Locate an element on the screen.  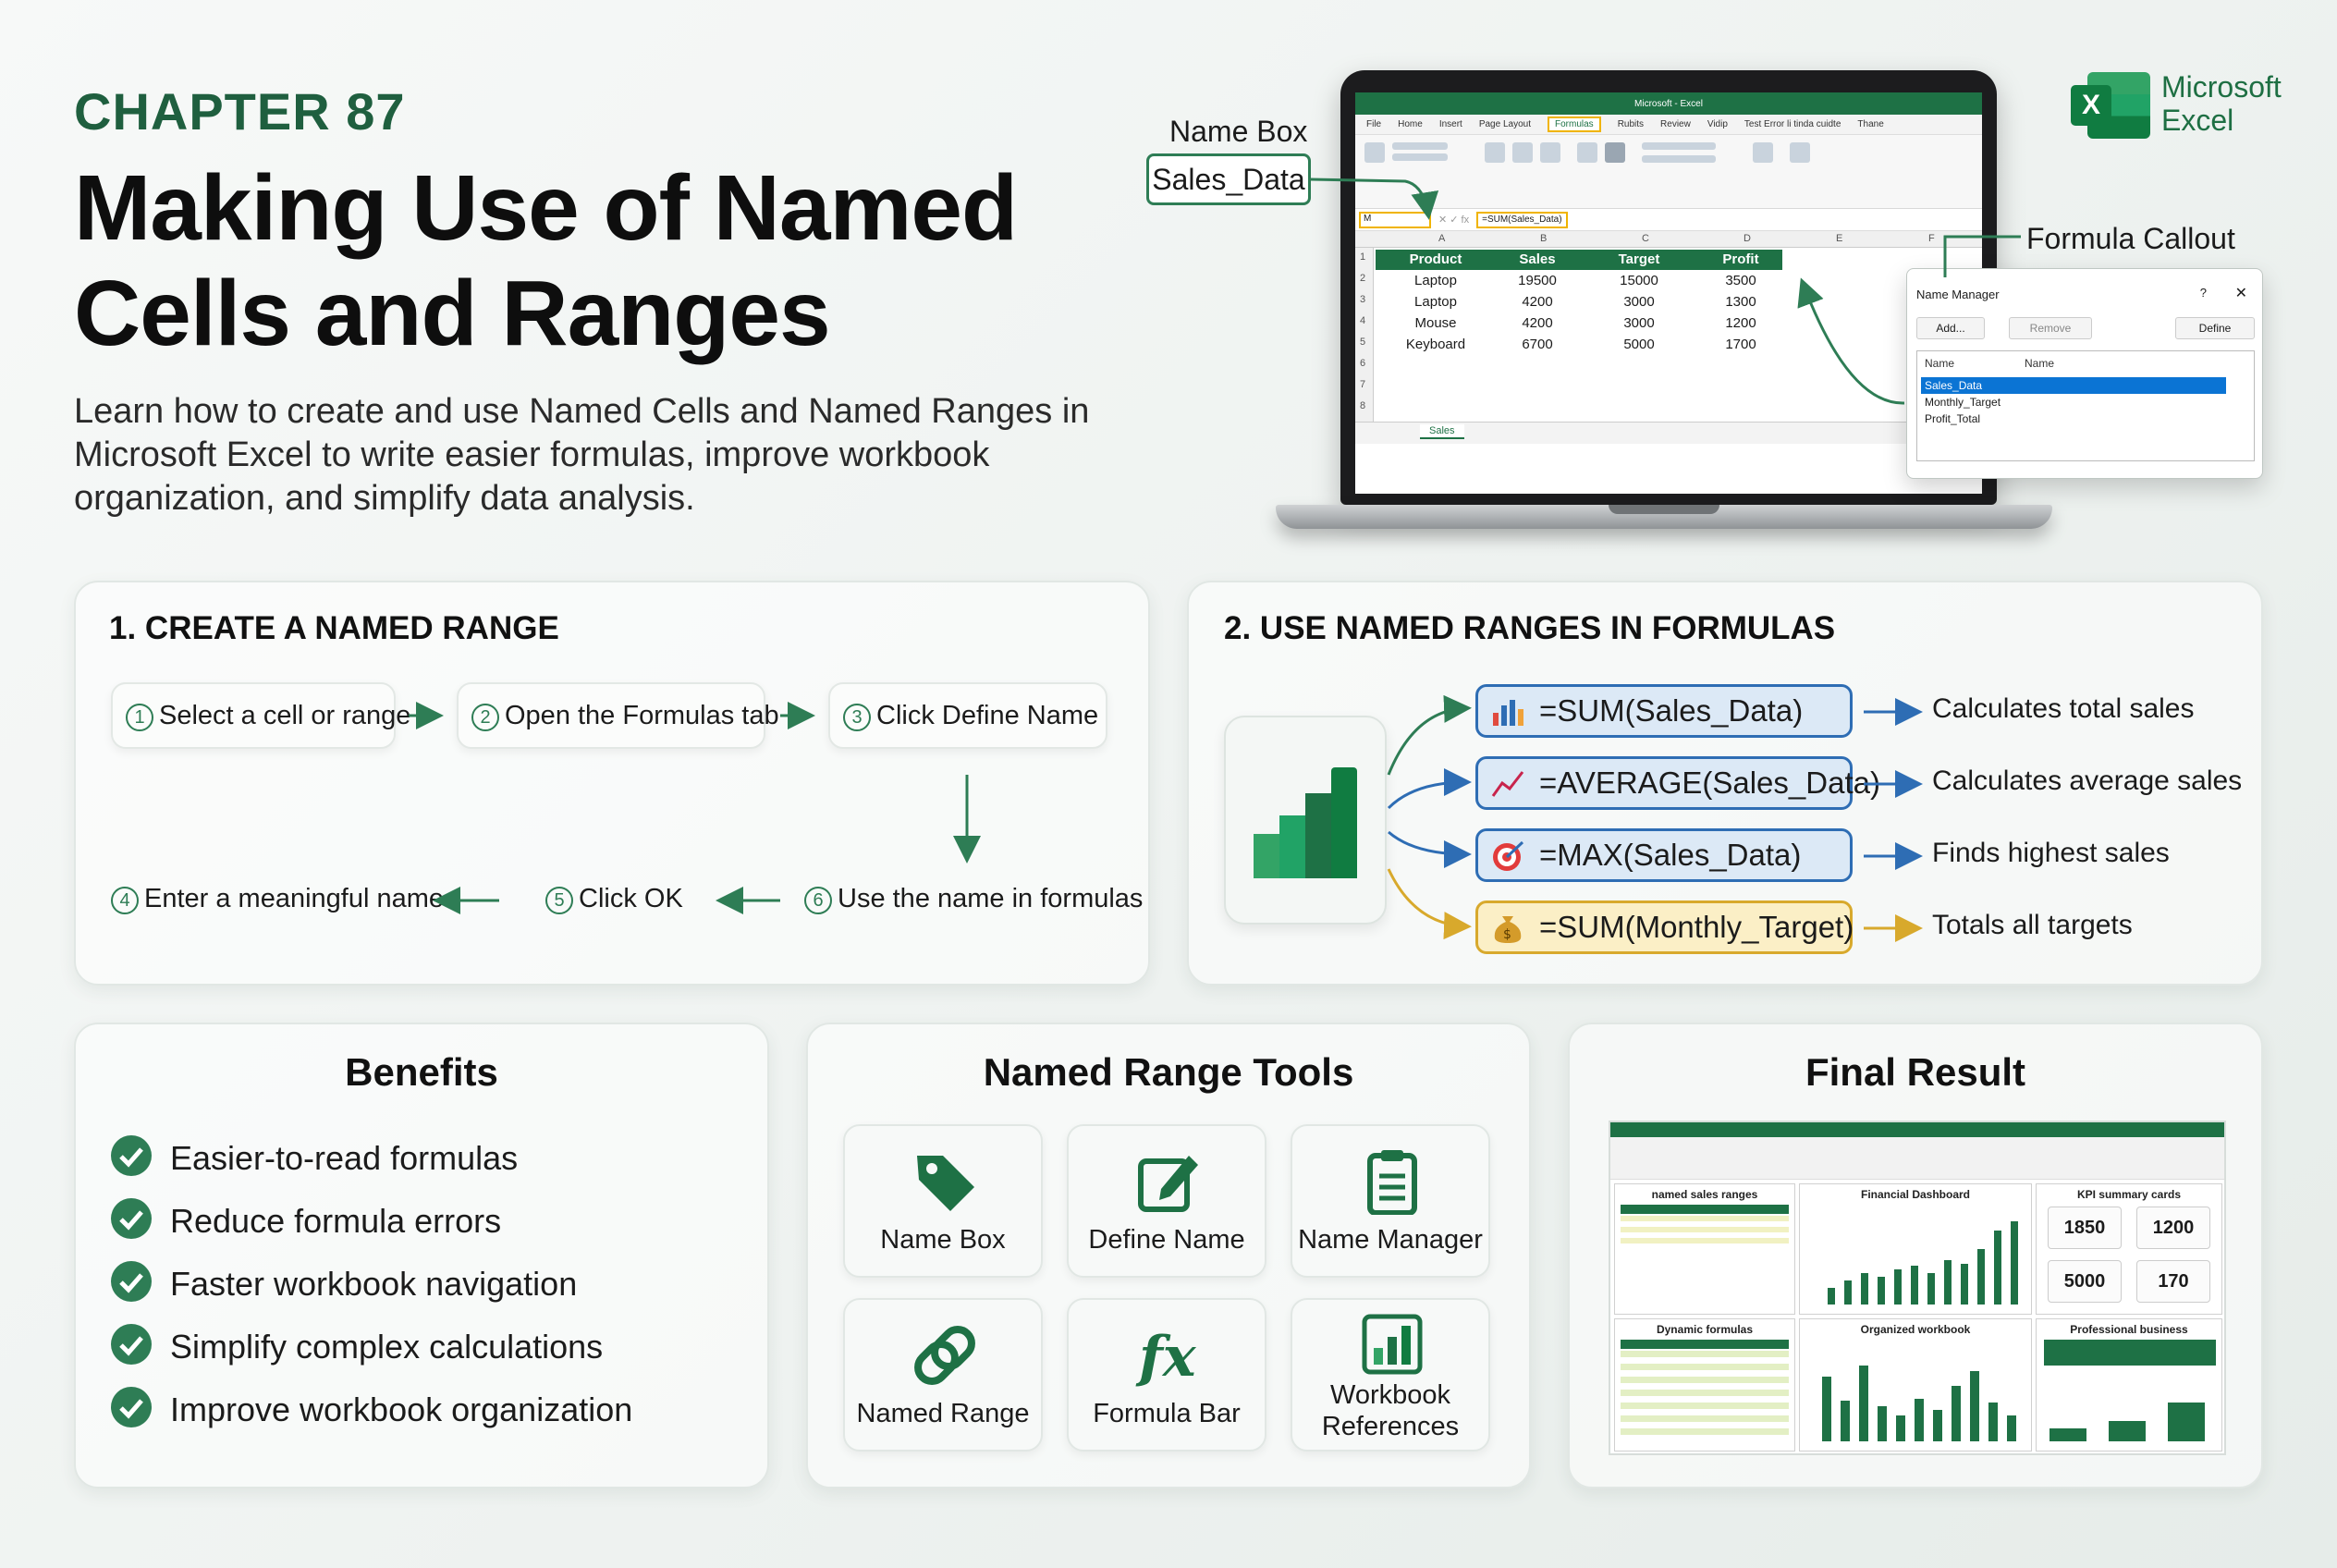
tool-workbook-references: Workbook References is located at coordinates (1390, 1375).